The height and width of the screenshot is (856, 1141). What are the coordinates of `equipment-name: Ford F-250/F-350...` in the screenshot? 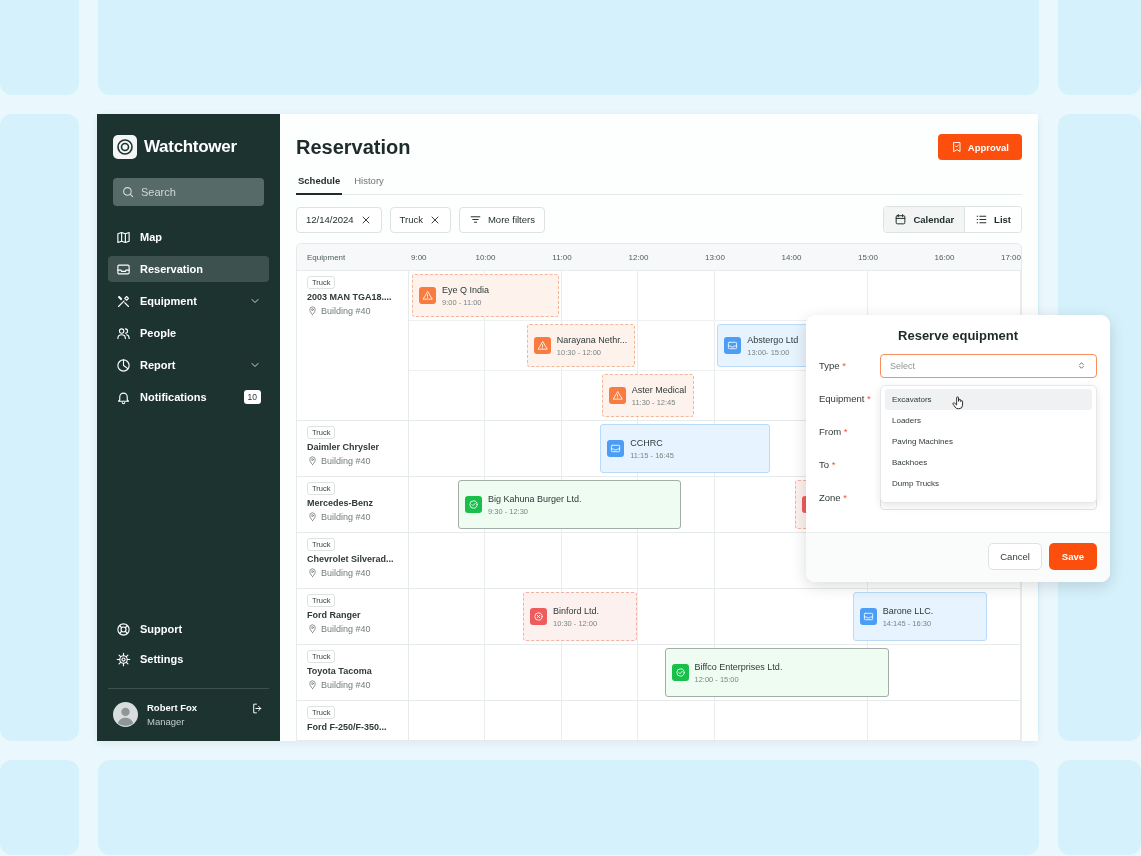 It's located at (347, 727).